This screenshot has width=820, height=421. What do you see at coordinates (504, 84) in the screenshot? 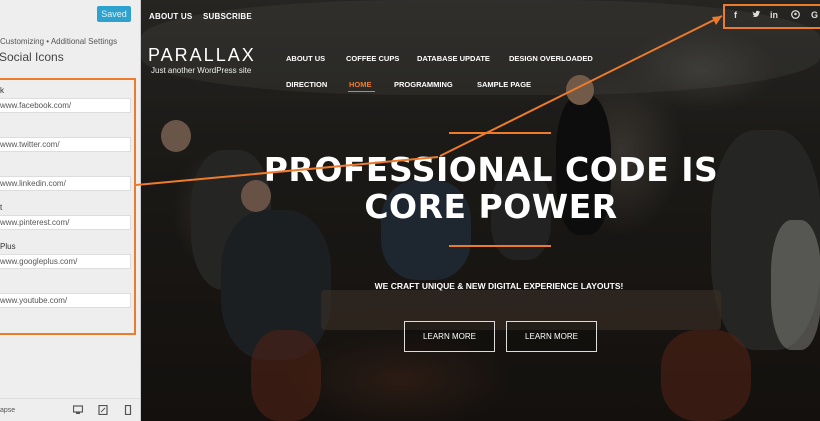
I see `menu-item-sample-page: SAMPLE PAGE` at bounding box center [504, 84].